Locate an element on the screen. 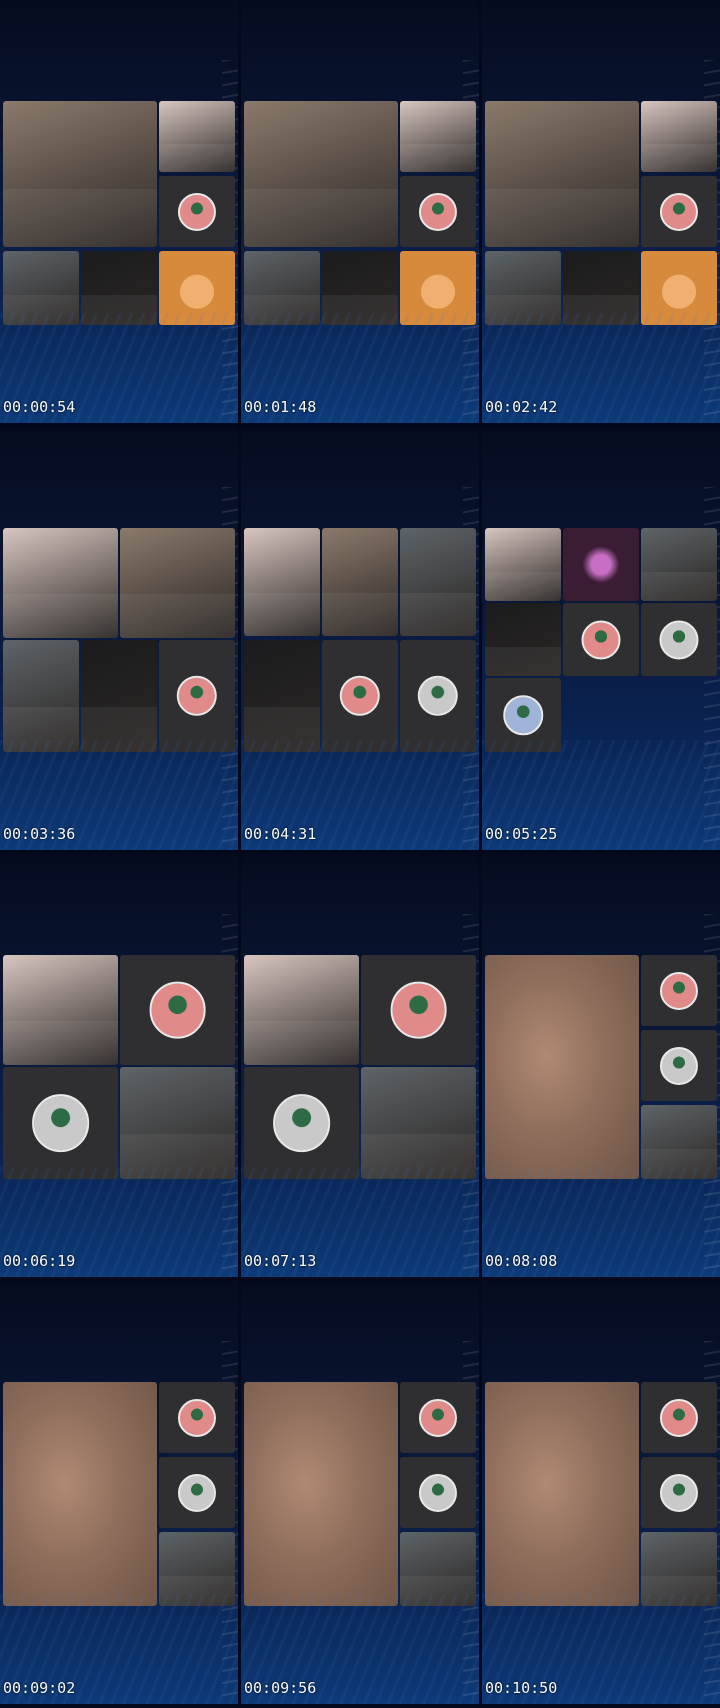  timestamp: 00:08:08 is located at coordinates (521, 1261).